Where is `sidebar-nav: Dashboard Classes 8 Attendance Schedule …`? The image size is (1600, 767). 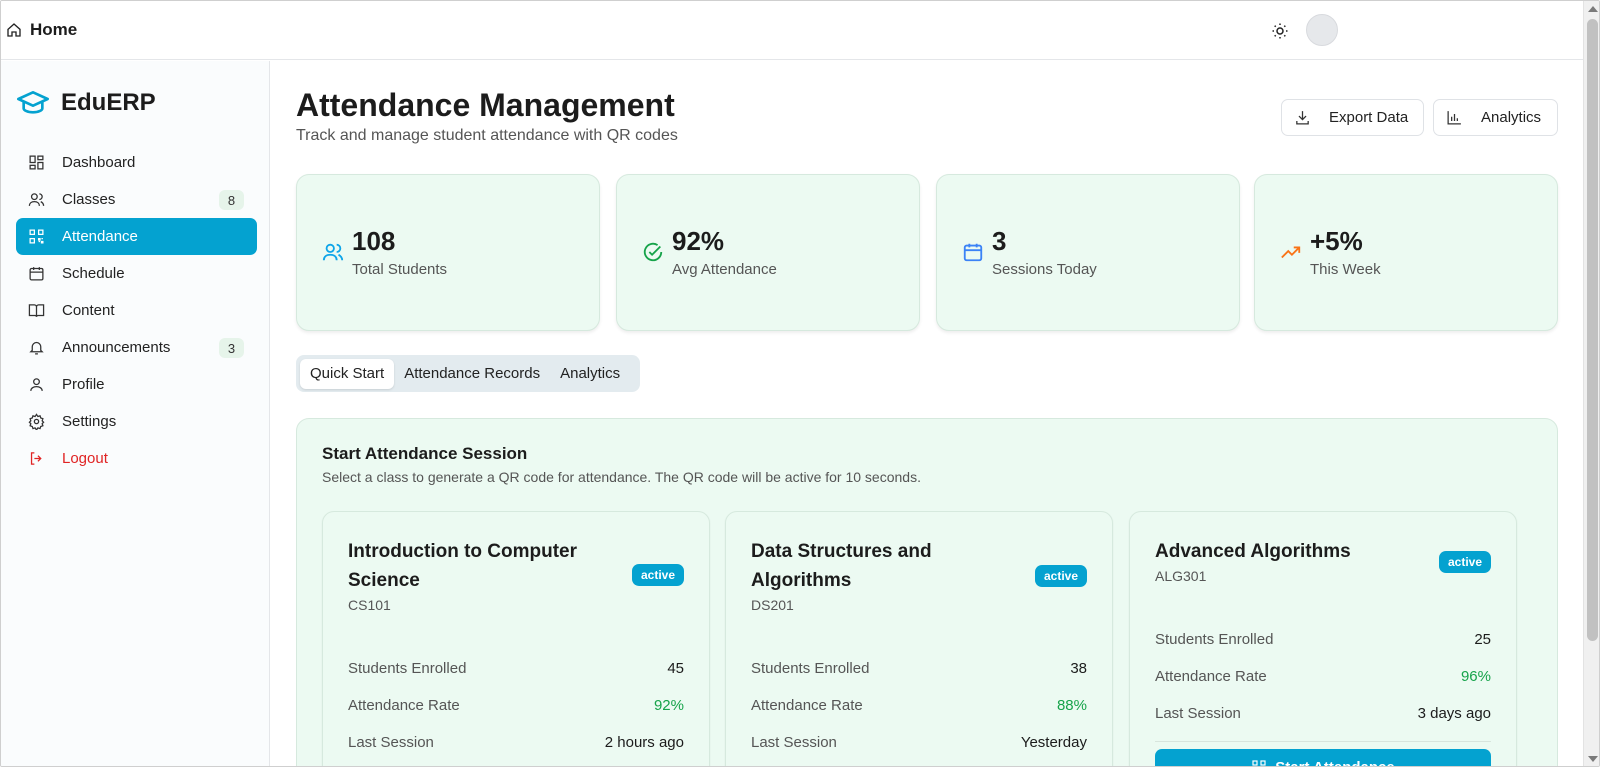
sidebar-nav: Dashboard Classes 8 Attendance Schedule … is located at coordinates (136, 310).